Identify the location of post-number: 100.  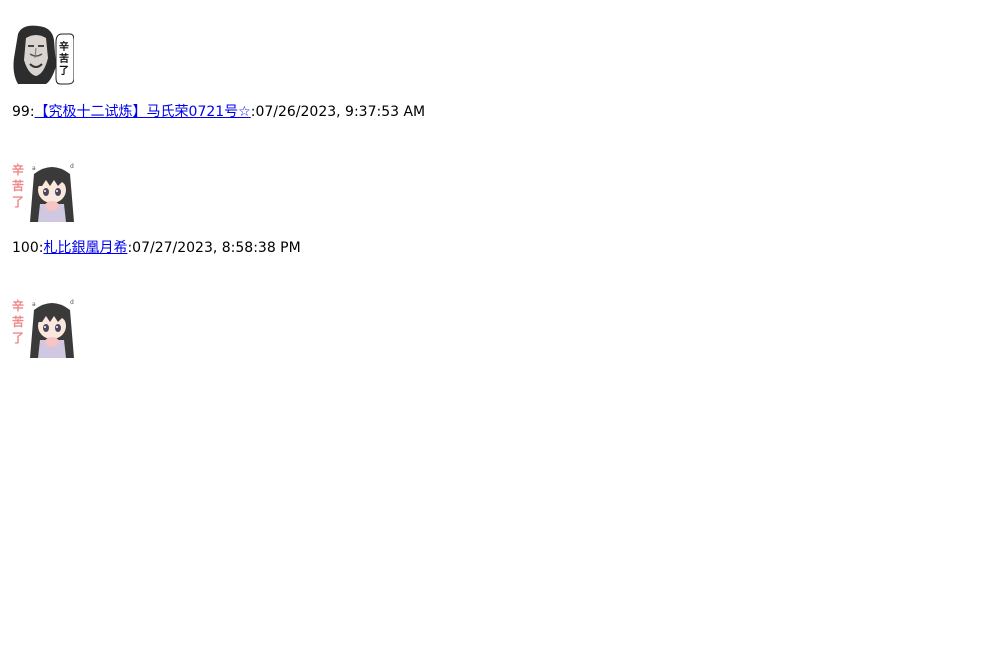
(25, 248).